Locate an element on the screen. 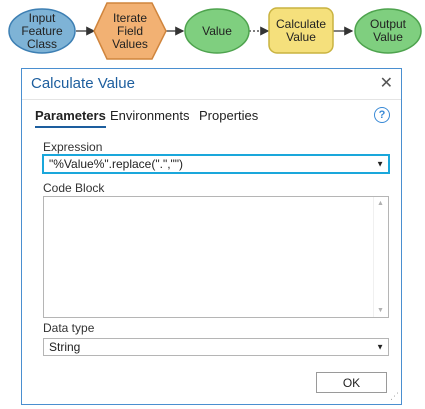  iterate-field-values-label: Iterate Field Values is located at coordinates (130, 30).